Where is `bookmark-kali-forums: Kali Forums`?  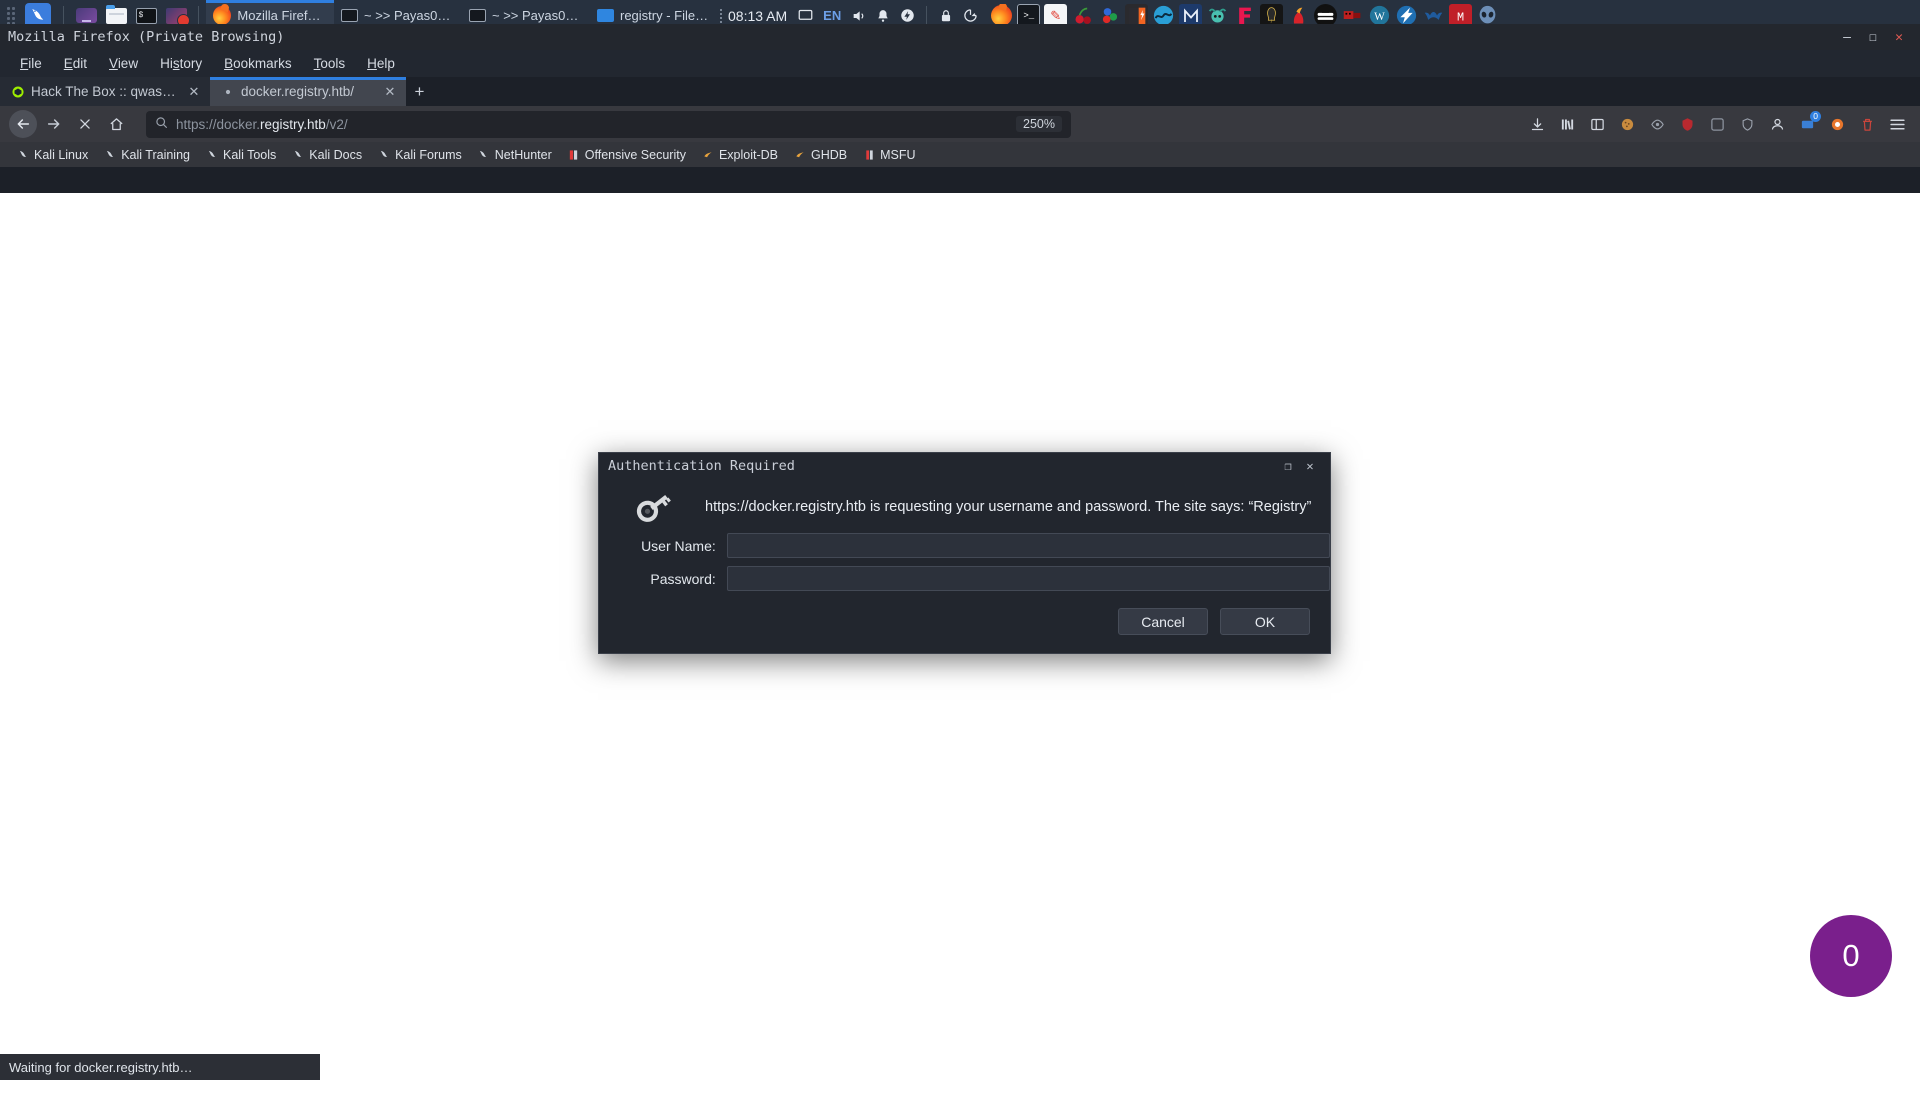
bookmark-kali-forums: Kali Forums is located at coordinates (420, 155).